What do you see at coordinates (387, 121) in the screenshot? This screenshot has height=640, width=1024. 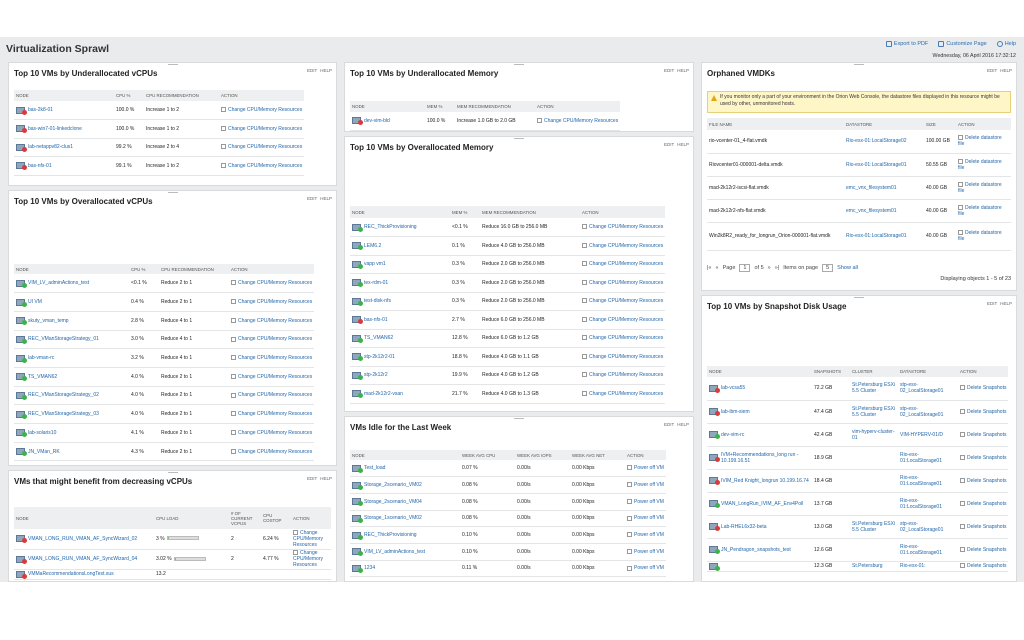 I see `vm-node-link: dev-vim-bld` at bounding box center [387, 121].